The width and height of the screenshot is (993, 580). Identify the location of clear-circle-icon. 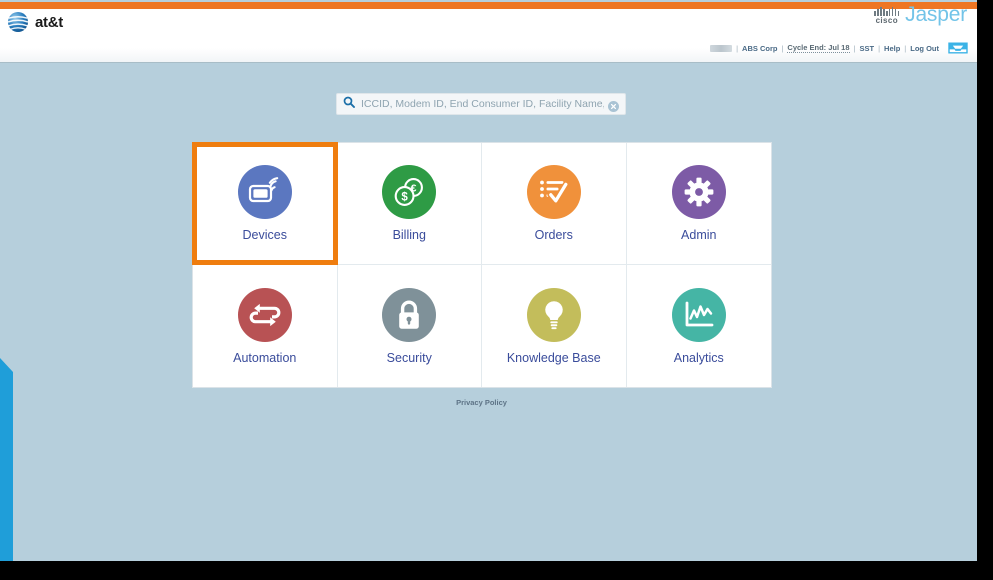
(613, 105).